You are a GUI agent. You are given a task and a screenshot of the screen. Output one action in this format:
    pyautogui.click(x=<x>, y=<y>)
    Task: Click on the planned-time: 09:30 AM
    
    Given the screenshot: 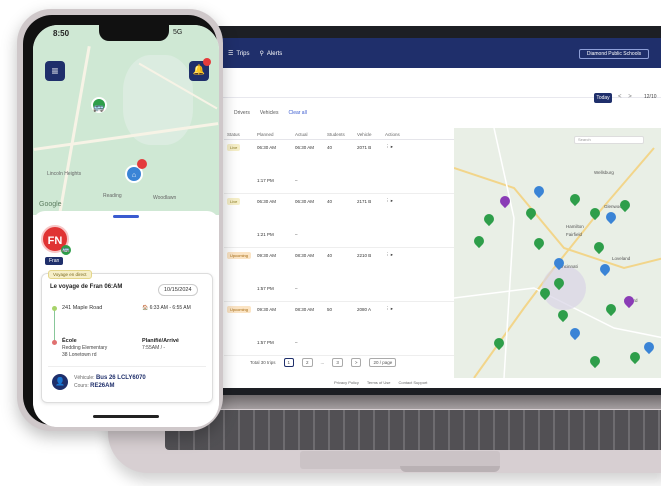 What is the action you would take?
    pyautogui.click(x=267, y=309)
    